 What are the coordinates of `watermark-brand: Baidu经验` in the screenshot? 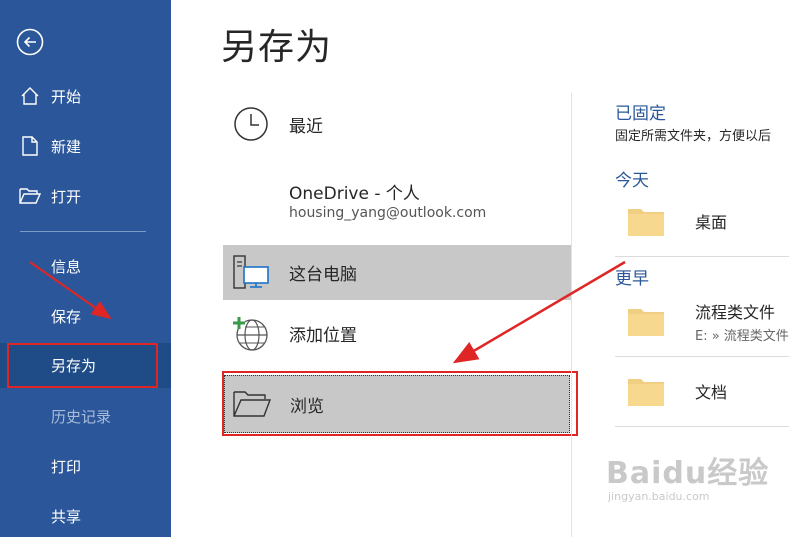 It's located at (688, 473).